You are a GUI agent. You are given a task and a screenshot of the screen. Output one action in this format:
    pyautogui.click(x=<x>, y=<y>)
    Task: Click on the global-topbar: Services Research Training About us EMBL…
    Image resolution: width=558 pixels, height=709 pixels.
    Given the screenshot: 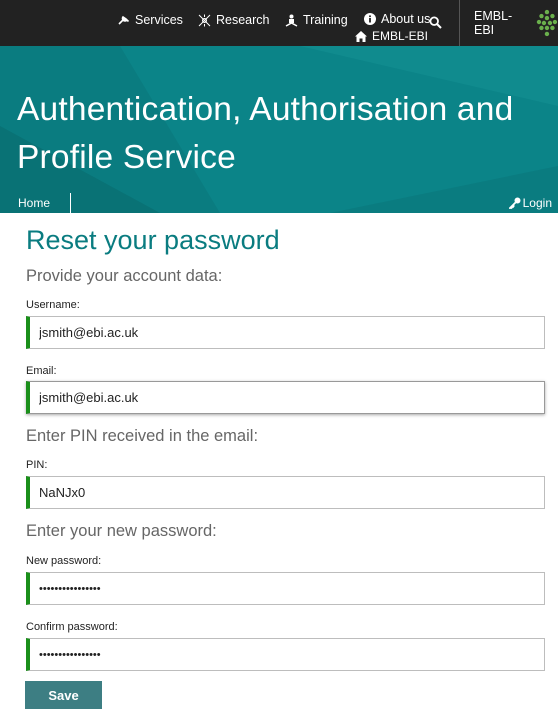 What is the action you would take?
    pyautogui.click(x=279, y=23)
    